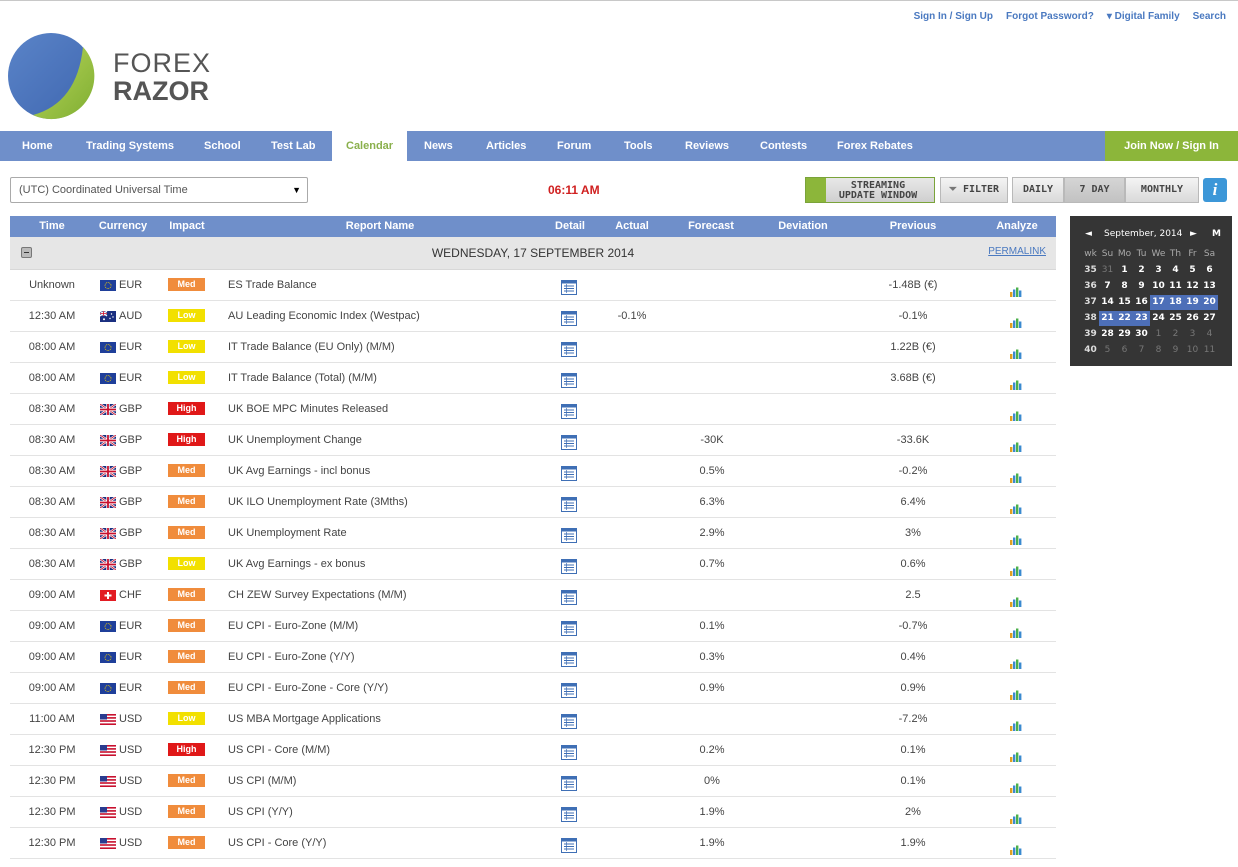 Image resolution: width=1238 pixels, height=867 pixels. What do you see at coordinates (1124, 334) in the screenshot?
I see `calendar-day: 29` at bounding box center [1124, 334].